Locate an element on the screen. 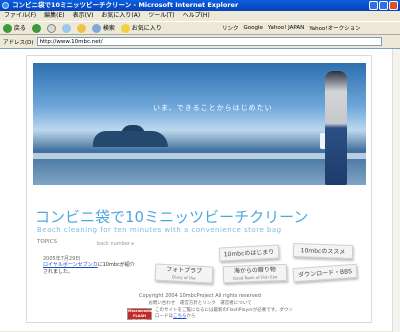 This screenshot has width=400, height=332. links-label: リンク is located at coordinates (230, 29).